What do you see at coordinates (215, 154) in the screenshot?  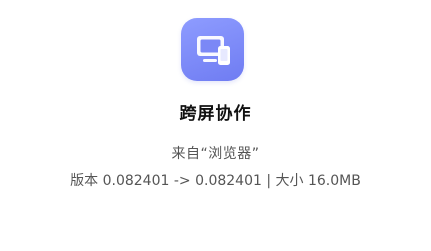 I see `install-source-text: 来自“浏览器”` at bounding box center [215, 154].